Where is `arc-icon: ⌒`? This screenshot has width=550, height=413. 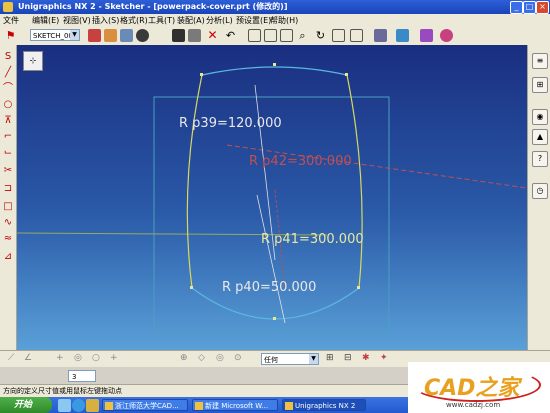
arc-icon: ⌒ is located at coordinates (8, 89).